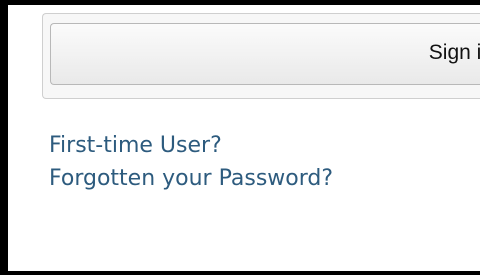 The image size is (480, 275). I want to click on forgot-password-link: Forgotten your Password?, so click(264, 178).